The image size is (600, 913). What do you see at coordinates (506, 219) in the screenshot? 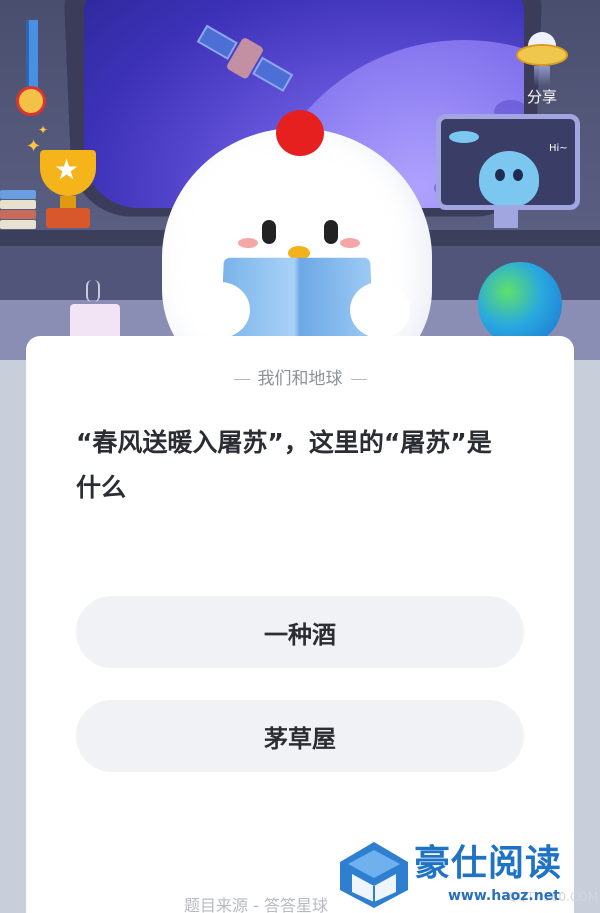
I see `monitor-stand` at bounding box center [506, 219].